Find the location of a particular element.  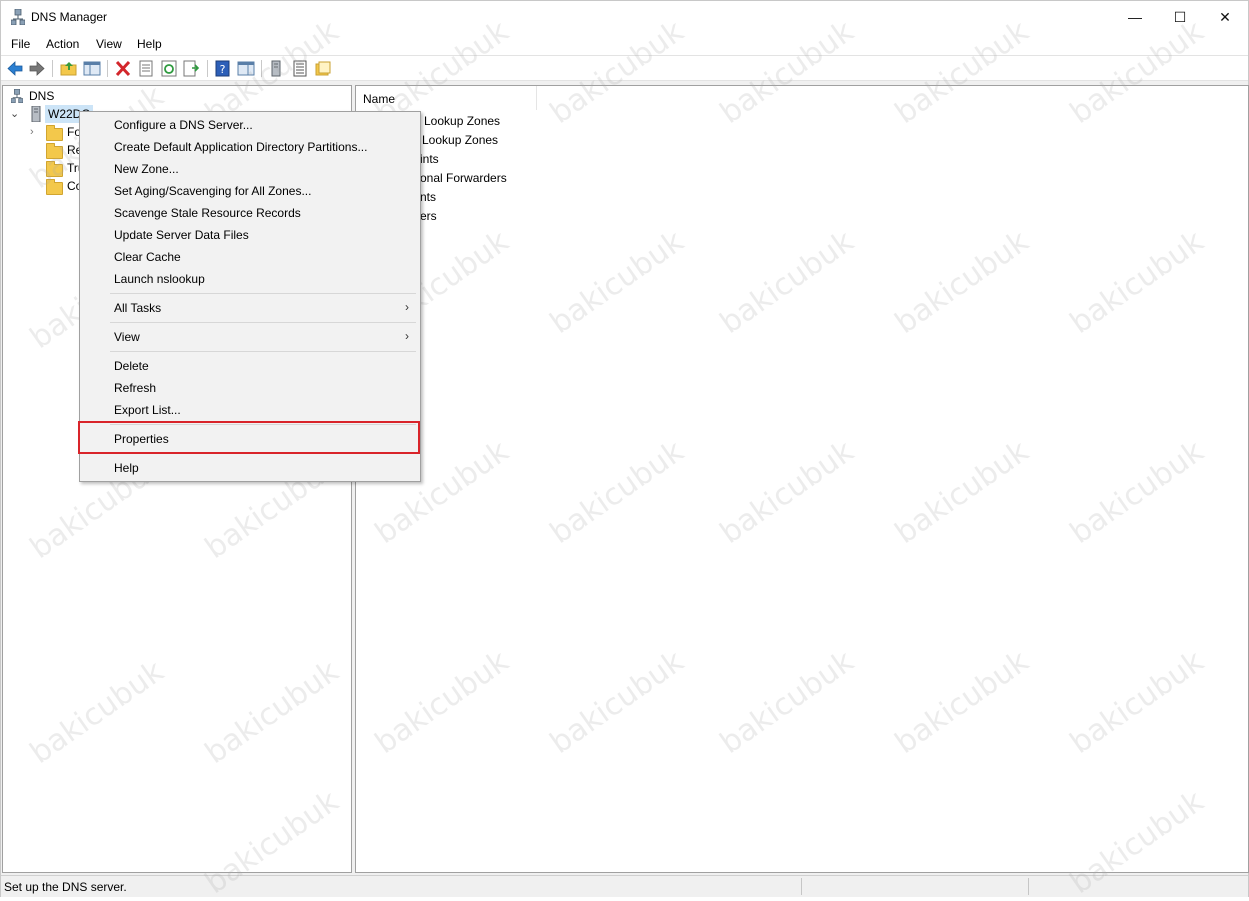

column-header-name: Name is located at coordinates (446, 98).